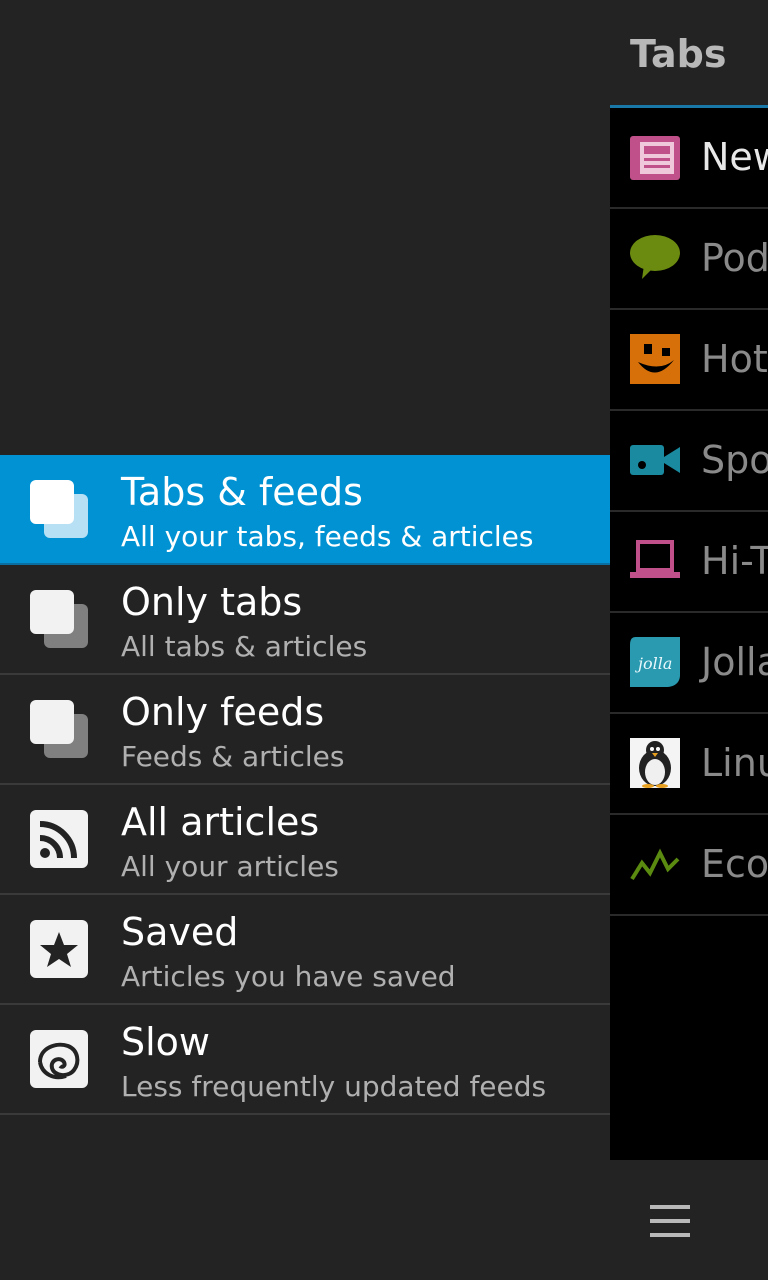  I want to click on video-camera-icon, so click(655, 460).